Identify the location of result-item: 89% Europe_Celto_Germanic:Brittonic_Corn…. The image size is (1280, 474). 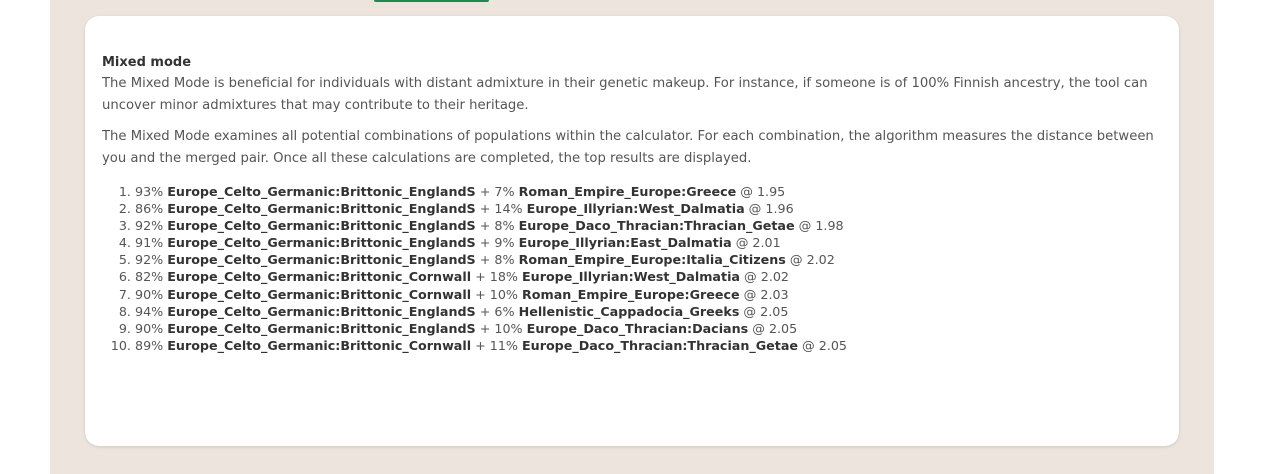
(648, 345).